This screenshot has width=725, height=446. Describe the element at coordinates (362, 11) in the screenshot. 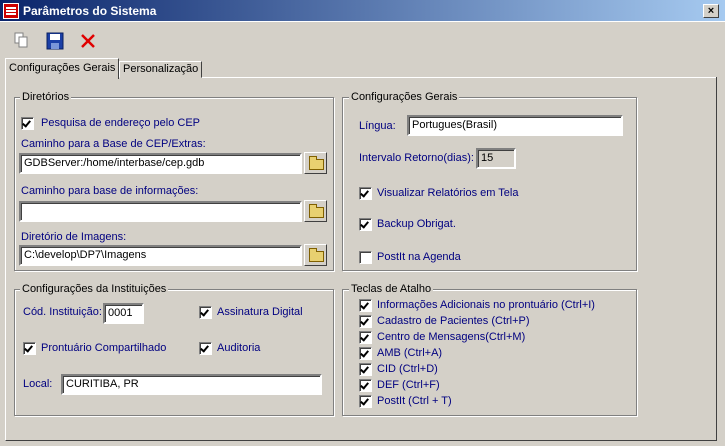

I see `title-bar: Parâmetros do Sistema ×` at that location.